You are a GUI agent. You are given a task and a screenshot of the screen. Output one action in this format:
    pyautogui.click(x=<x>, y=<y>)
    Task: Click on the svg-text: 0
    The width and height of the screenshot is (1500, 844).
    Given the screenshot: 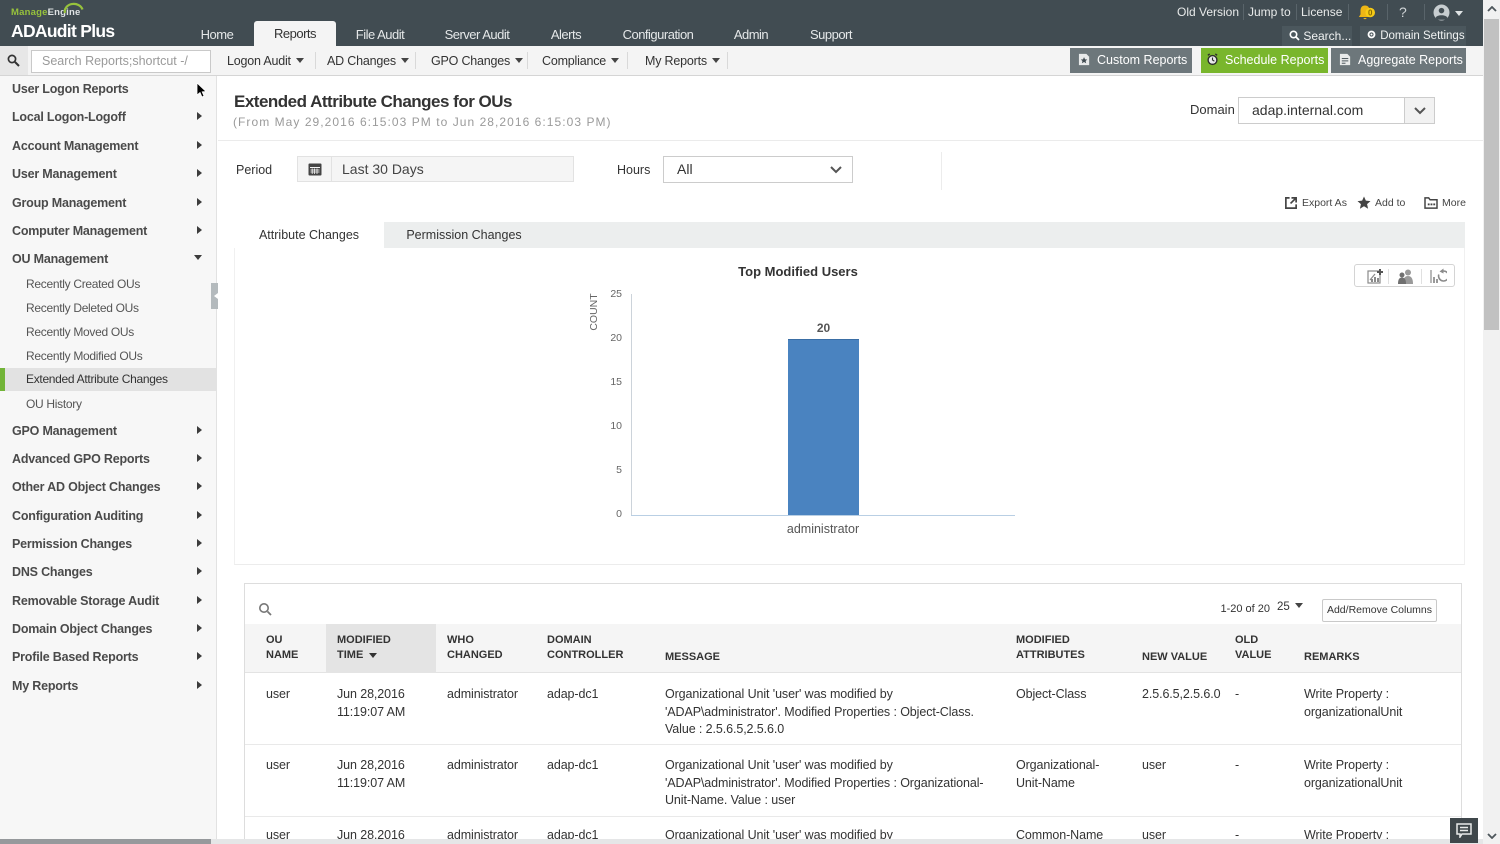 What is the action you would take?
    pyautogui.click(x=1370, y=12)
    